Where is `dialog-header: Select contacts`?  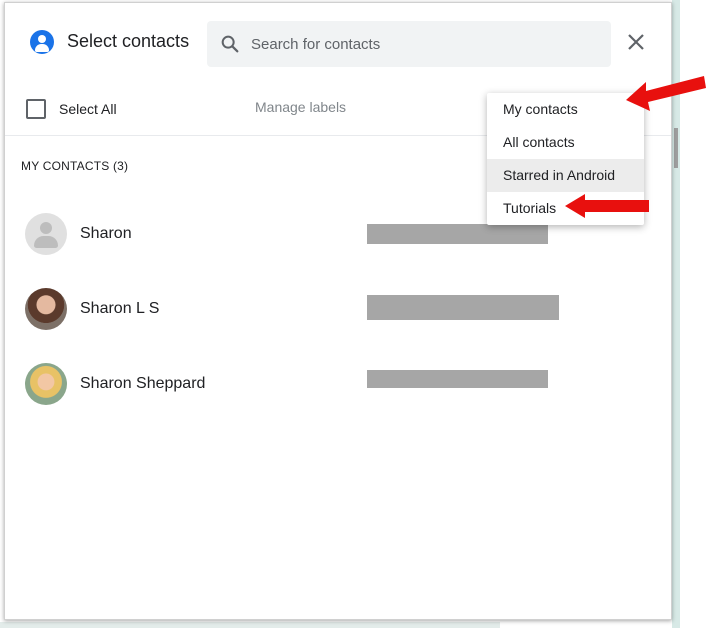 dialog-header: Select contacts is located at coordinates (338, 43).